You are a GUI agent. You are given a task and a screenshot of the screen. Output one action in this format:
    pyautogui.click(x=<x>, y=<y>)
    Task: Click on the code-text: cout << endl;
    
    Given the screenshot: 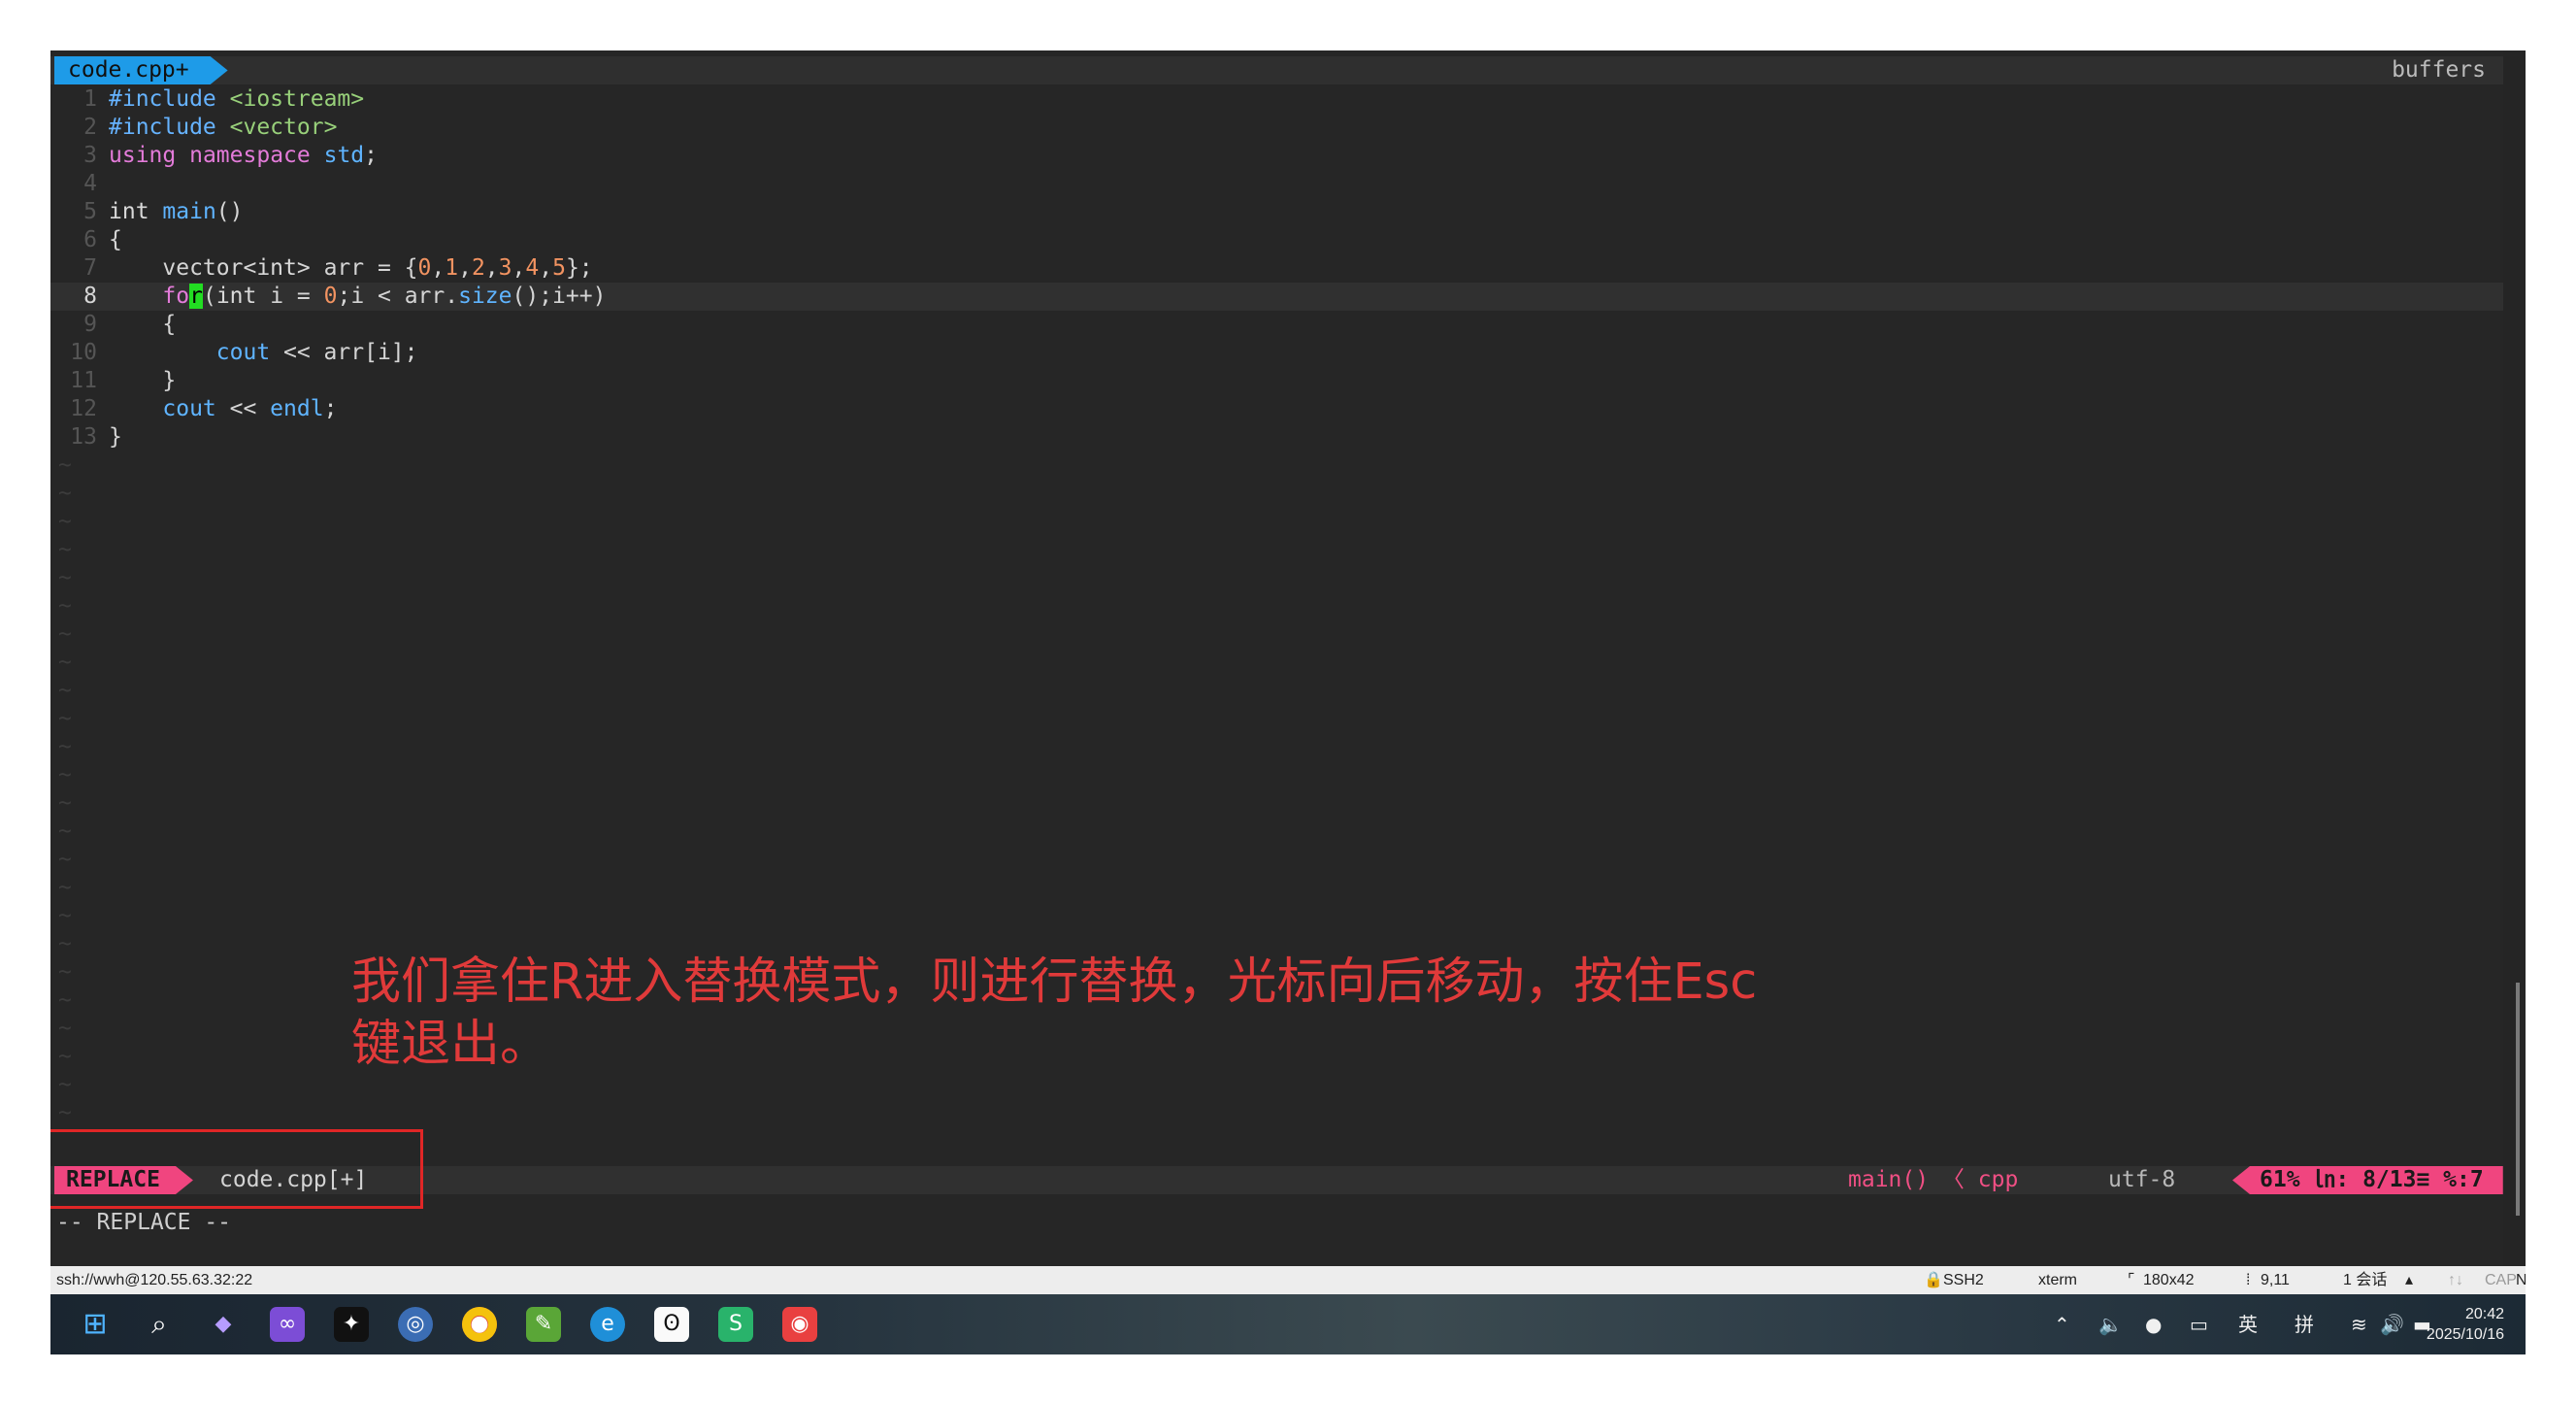 What is the action you would take?
    pyautogui.click(x=223, y=409)
    